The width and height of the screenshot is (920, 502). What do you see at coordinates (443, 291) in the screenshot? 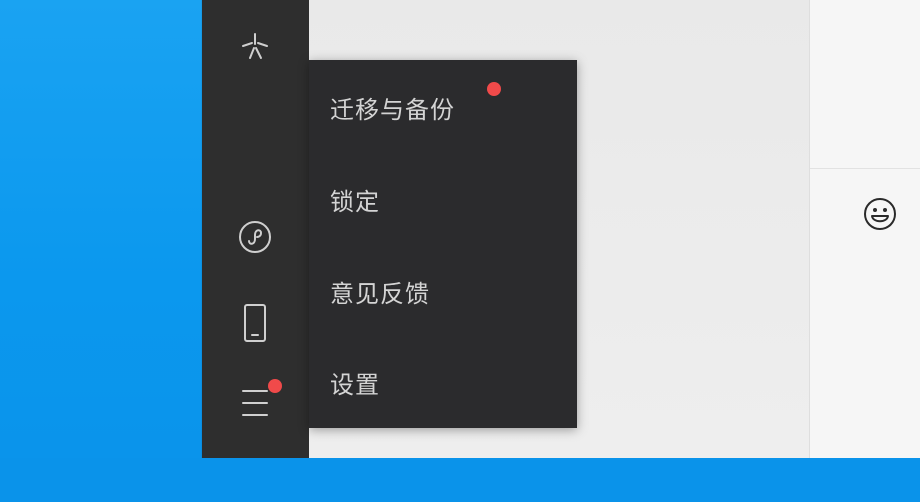
I see `menu-item-feedback: 意见反馈` at bounding box center [443, 291].